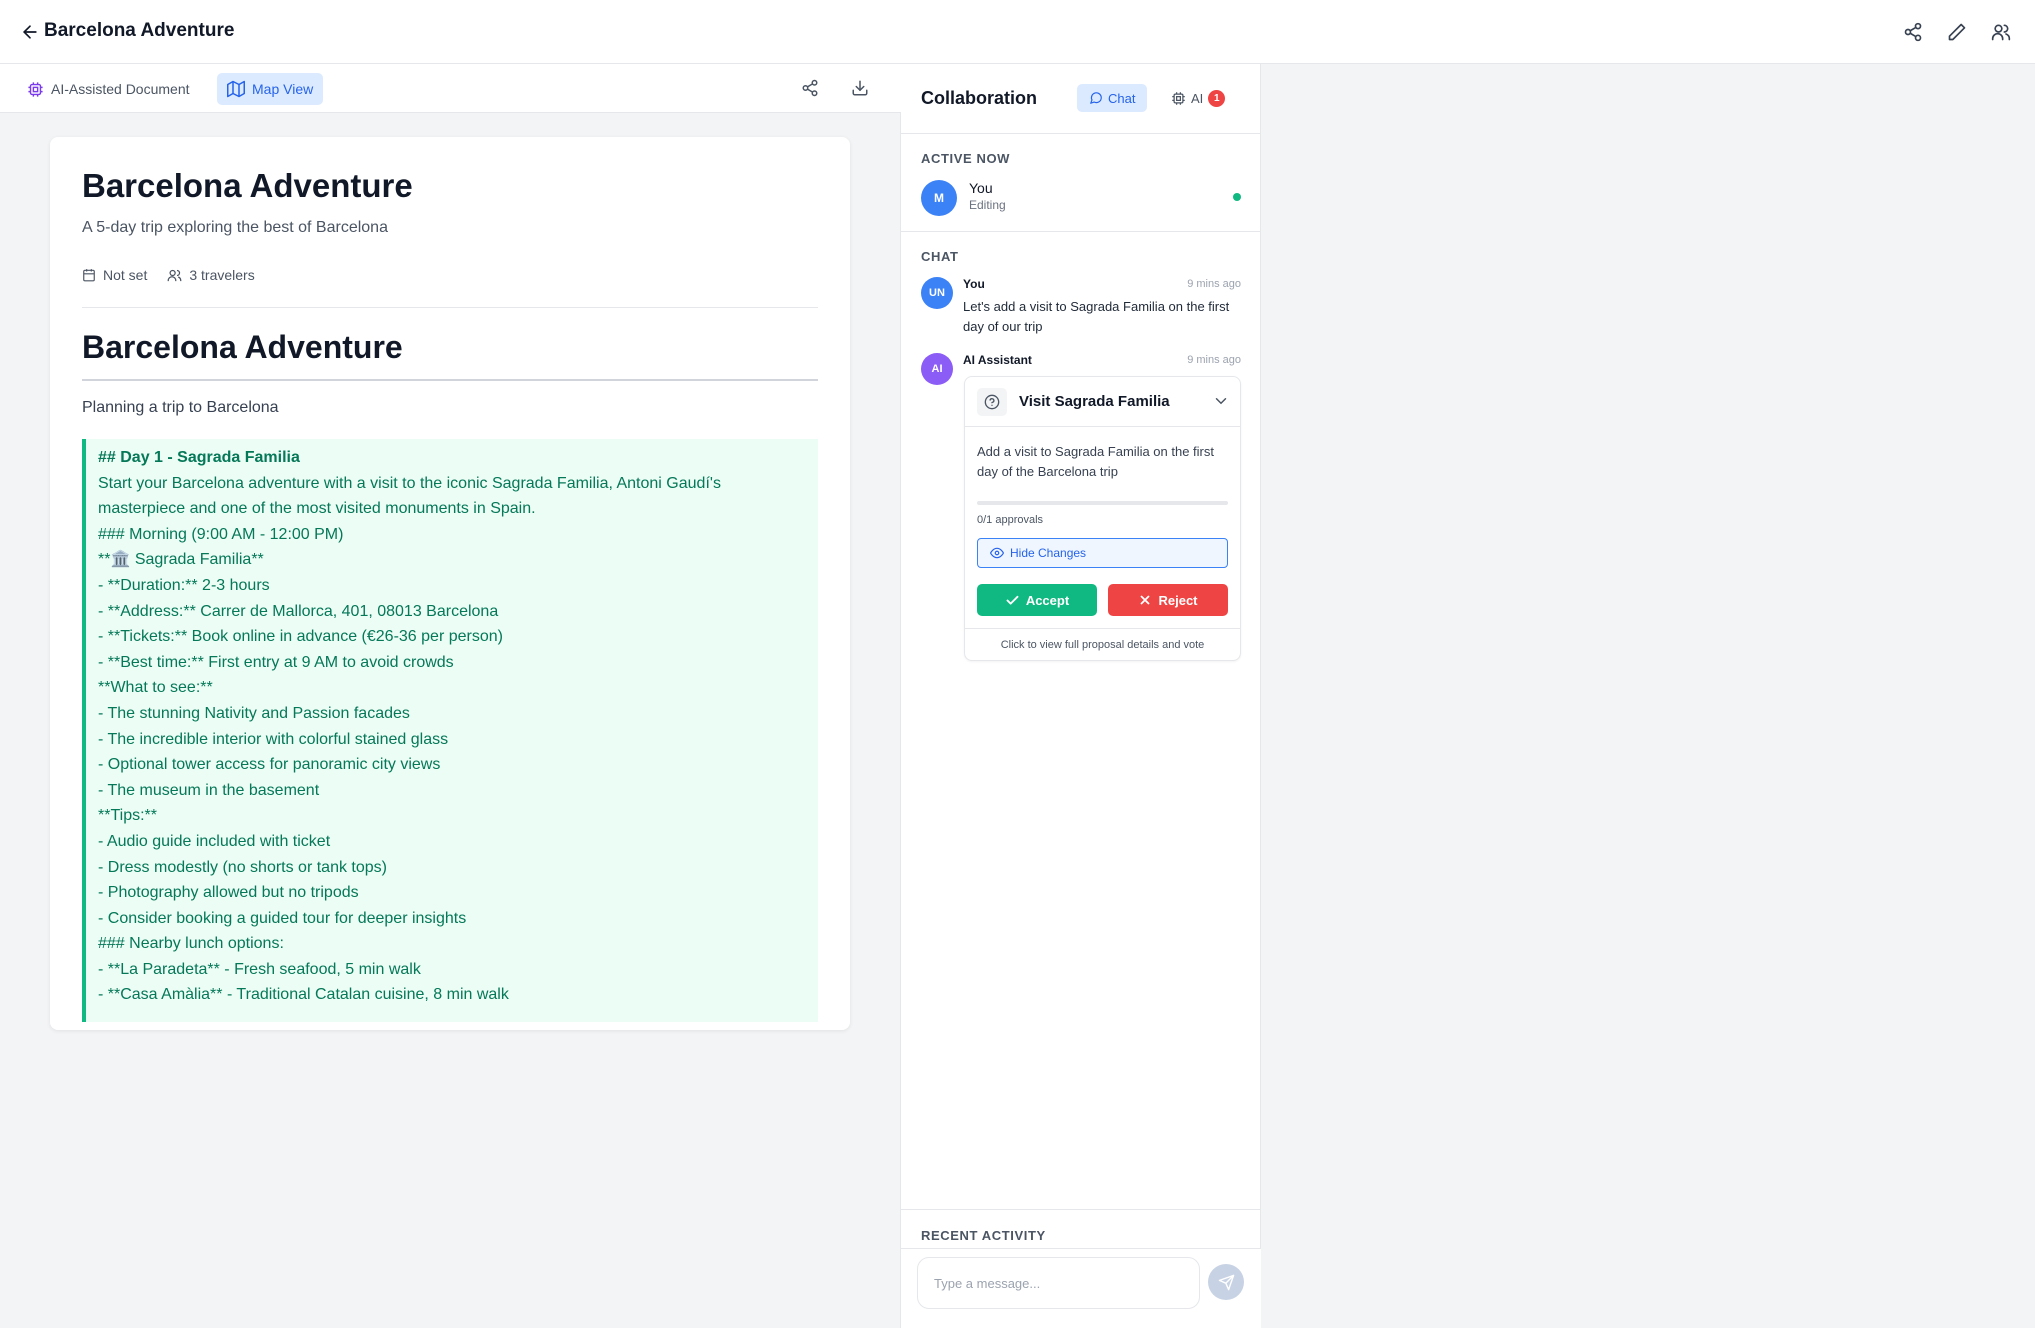  I want to click on header-actions, so click(1957, 32).